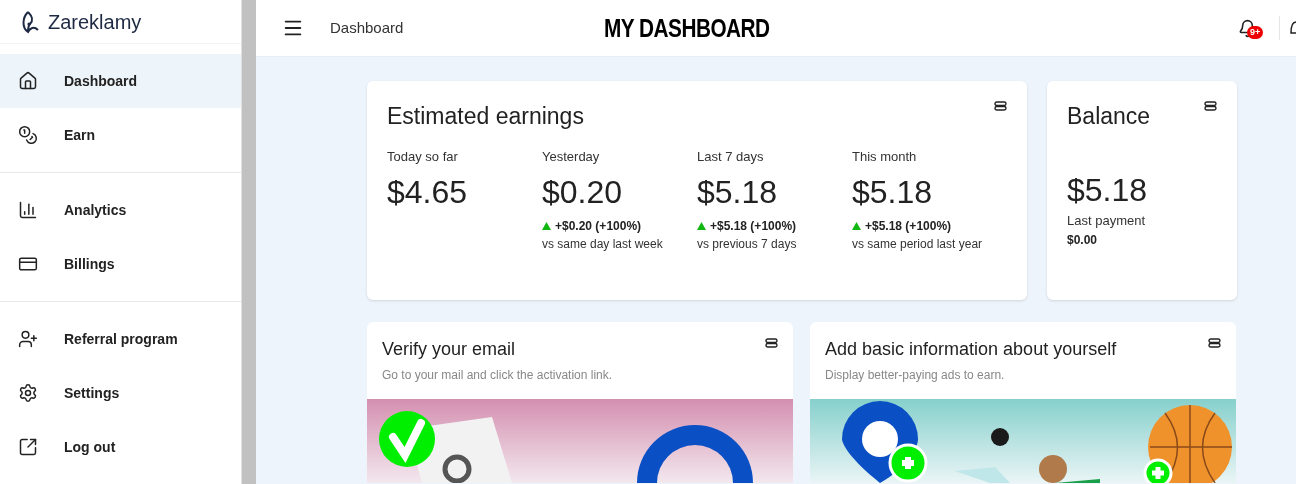 The image size is (1296, 484). I want to click on logout-icon, so click(28, 447).